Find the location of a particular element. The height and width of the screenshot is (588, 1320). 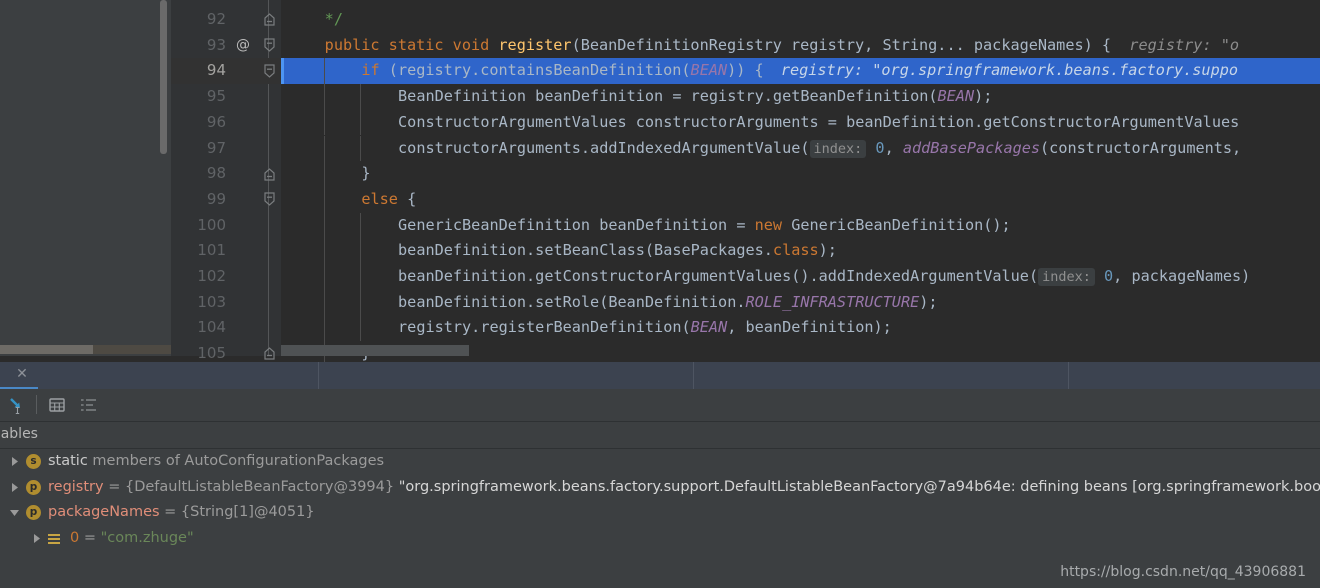

close-icon: ✕ is located at coordinates (22, 374).